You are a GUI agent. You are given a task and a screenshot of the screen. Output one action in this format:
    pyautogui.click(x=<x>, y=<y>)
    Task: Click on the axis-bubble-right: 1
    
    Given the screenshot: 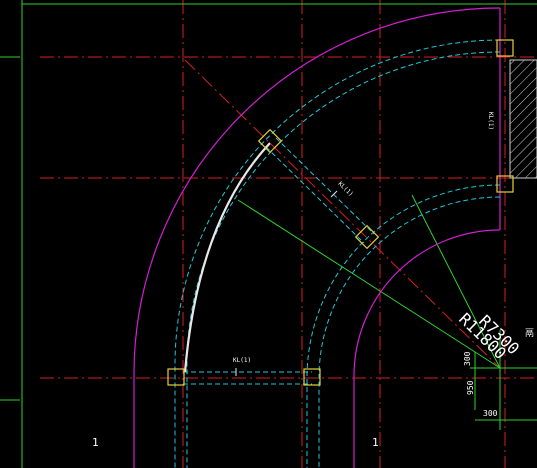 What is the action you would take?
    pyautogui.click(x=375, y=442)
    